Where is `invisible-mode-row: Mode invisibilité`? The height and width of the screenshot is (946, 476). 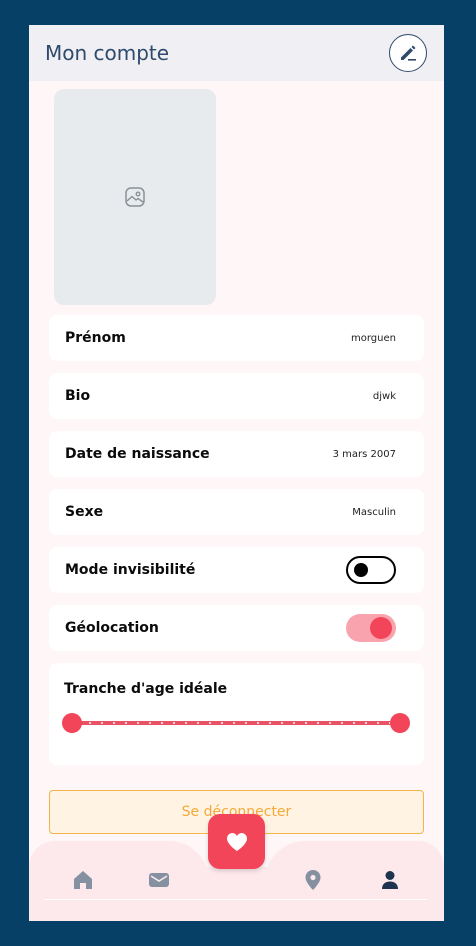 invisible-mode-row: Mode invisibilité is located at coordinates (236, 570).